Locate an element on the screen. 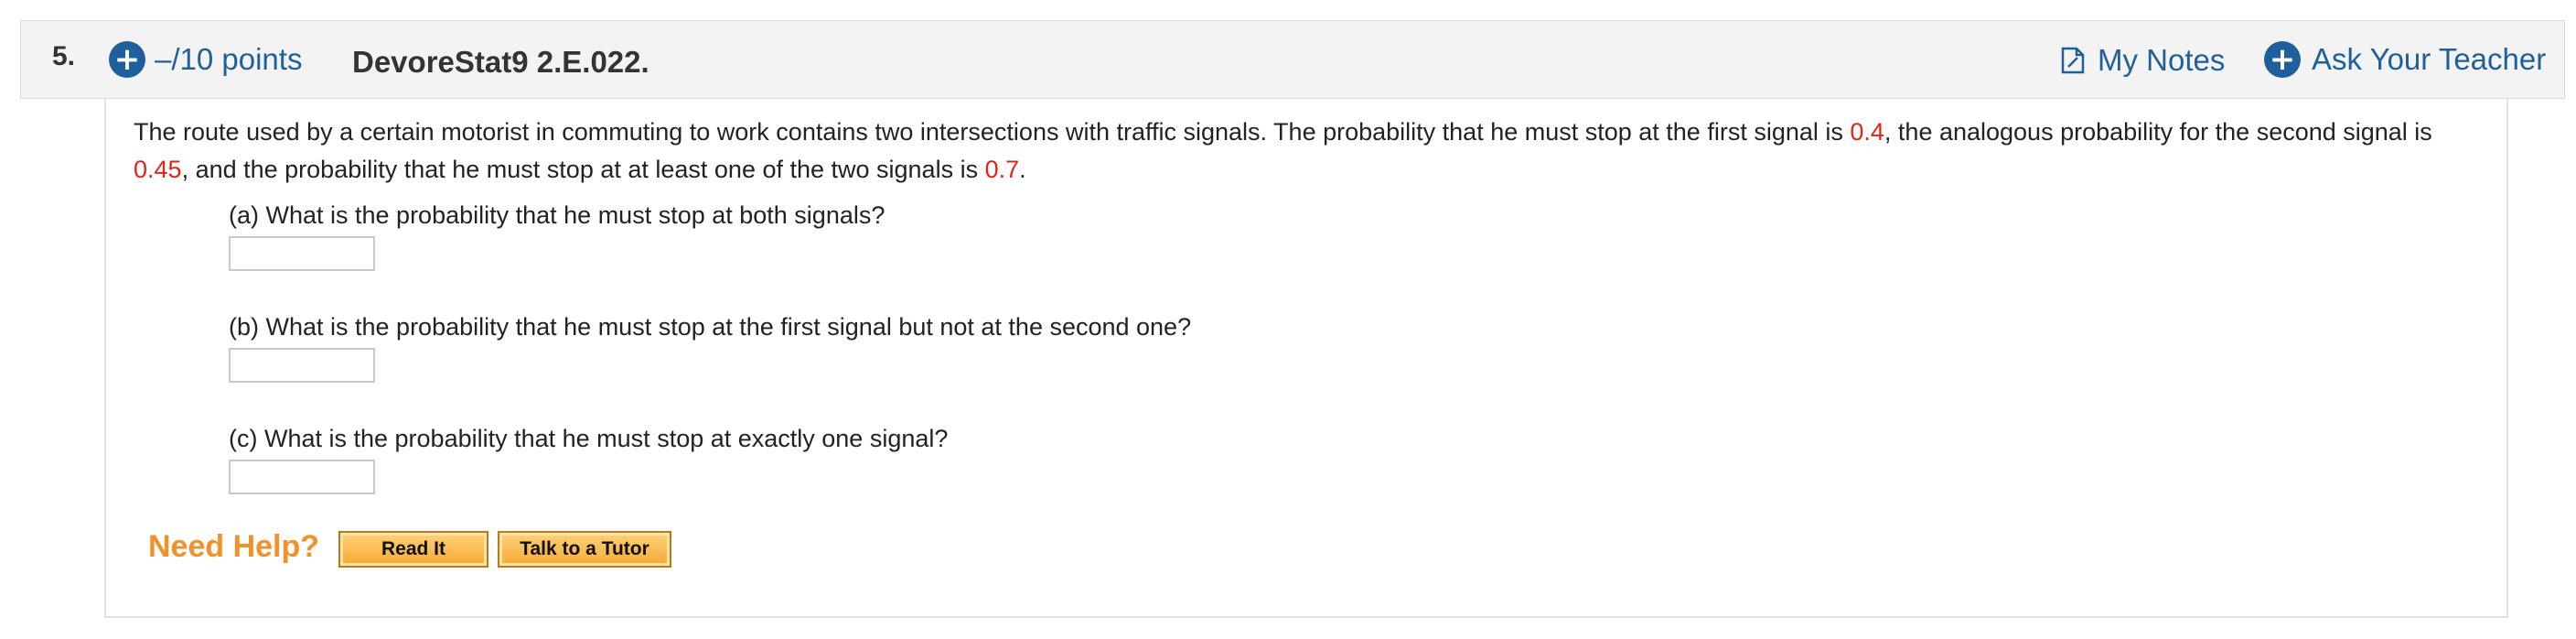 Image resolution: width=2576 pixels, height=639 pixels. value-p2: 0.45 is located at coordinates (158, 169).